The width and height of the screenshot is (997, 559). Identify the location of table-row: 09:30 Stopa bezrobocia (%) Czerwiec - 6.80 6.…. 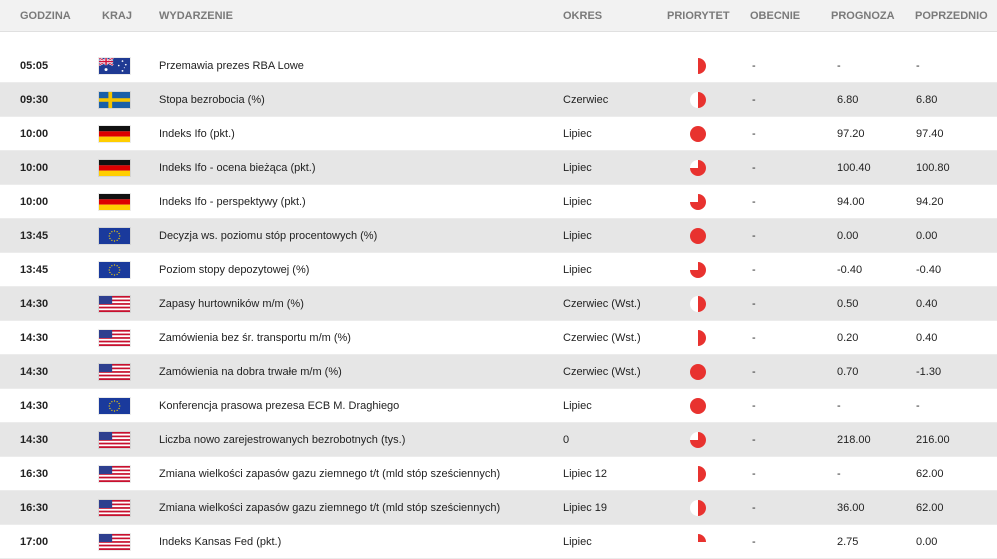
(498, 100).